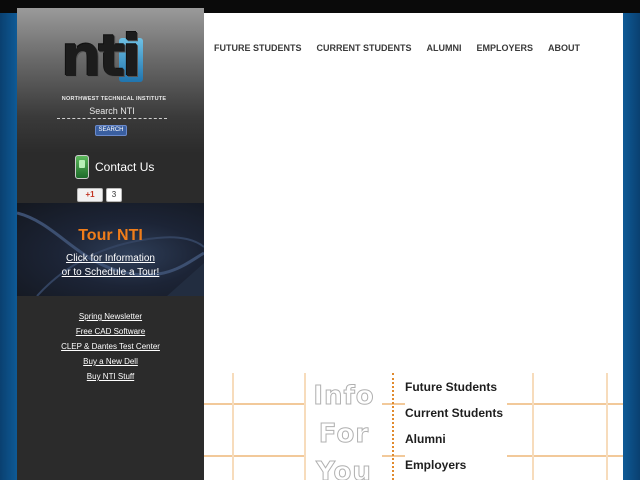 Image resolution: width=640 pixels, height=480 pixels. What do you see at coordinates (456, 468) in the screenshot?
I see `info-link-employers: Employers` at bounding box center [456, 468].